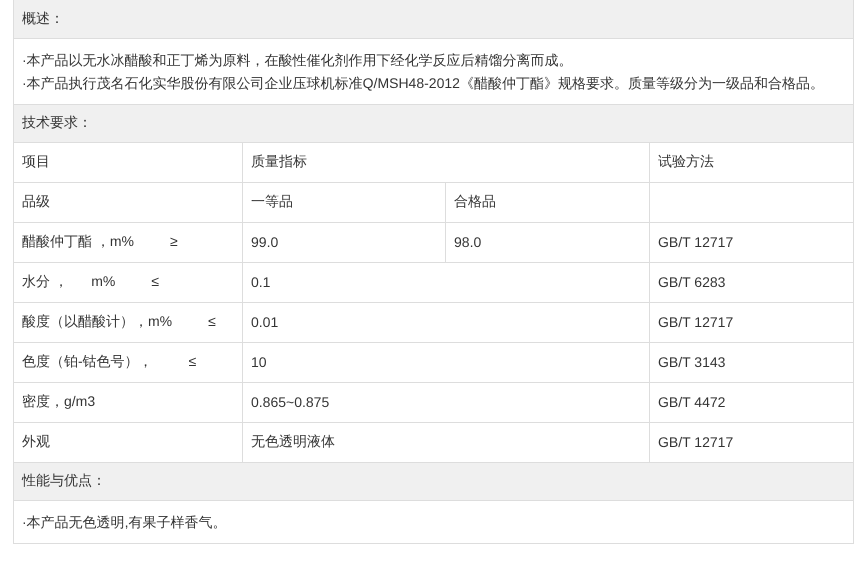  What do you see at coordinates (446, 322) in the screenshot?
I see `table-cell: 0.01` at bounding box center [446, 322].